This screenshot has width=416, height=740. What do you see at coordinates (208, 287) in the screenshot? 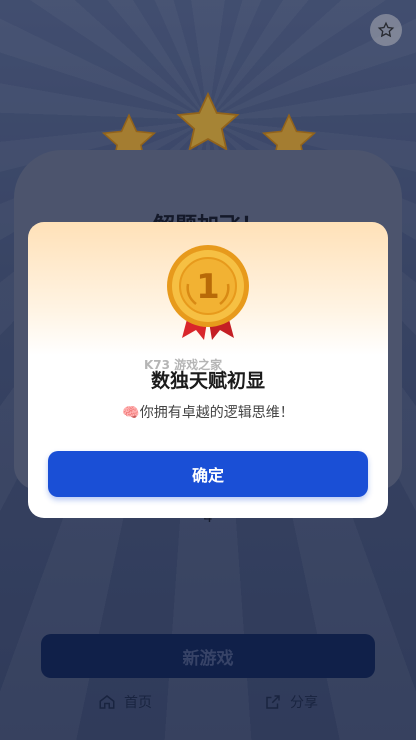
I see `medal-rank: 1` at bounding box center [208, 287].